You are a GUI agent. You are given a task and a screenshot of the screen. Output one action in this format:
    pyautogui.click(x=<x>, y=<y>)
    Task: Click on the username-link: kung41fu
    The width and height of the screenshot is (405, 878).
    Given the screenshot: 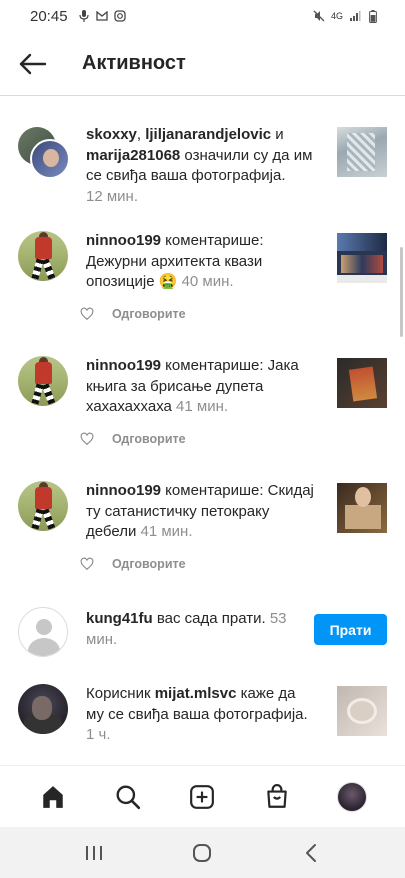 What is the action you would take?
    pyautogui.click(x=119, y=618)
    